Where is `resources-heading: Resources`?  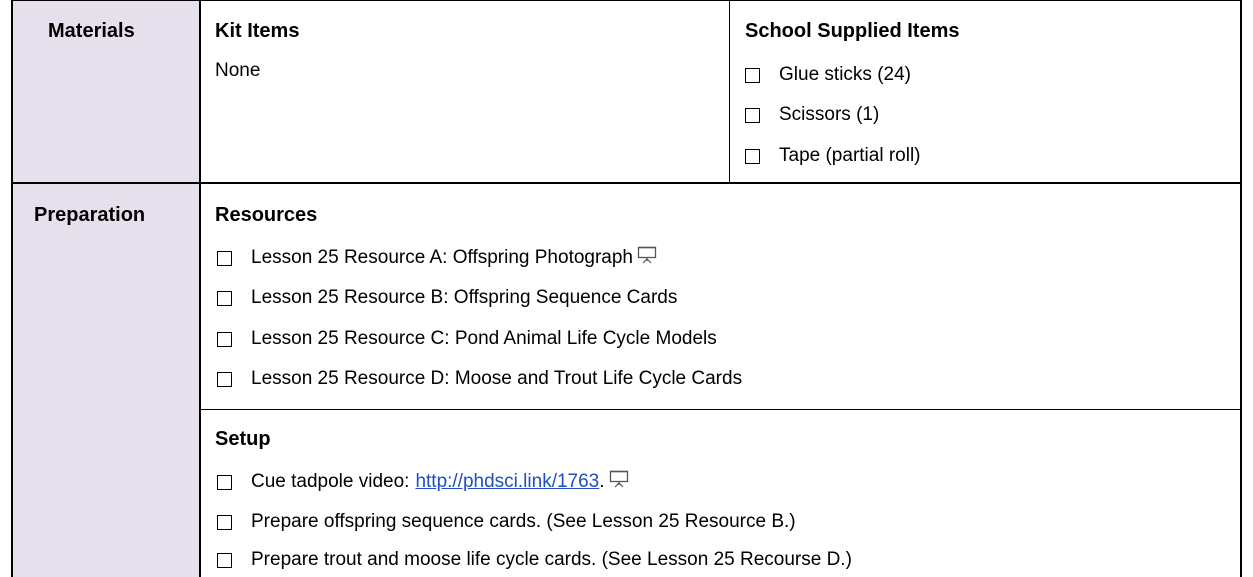
resources-heading: Resources is located at coordinates (266, 215).